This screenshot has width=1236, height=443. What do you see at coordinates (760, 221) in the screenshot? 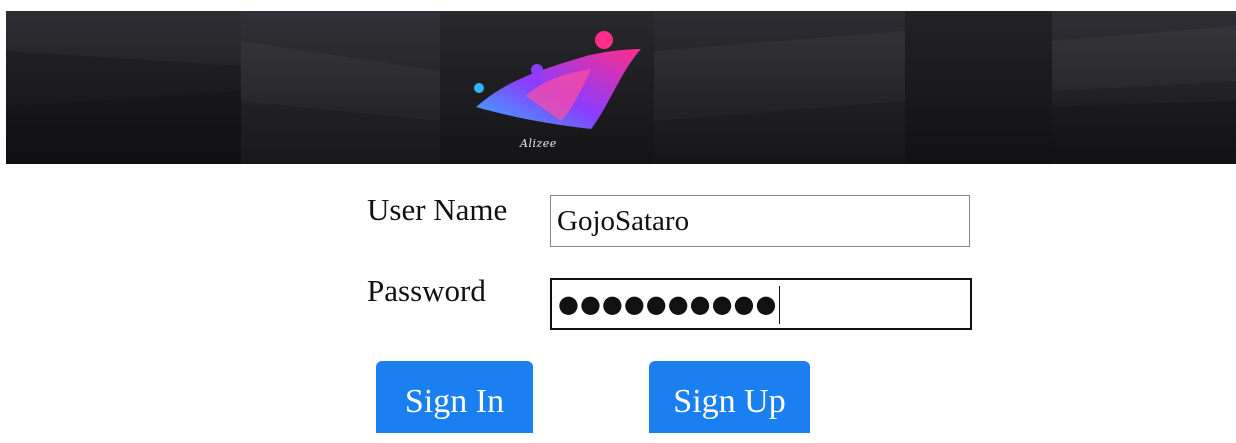
I see `username-input: GojoSataro` at bounding box center [760, 221].